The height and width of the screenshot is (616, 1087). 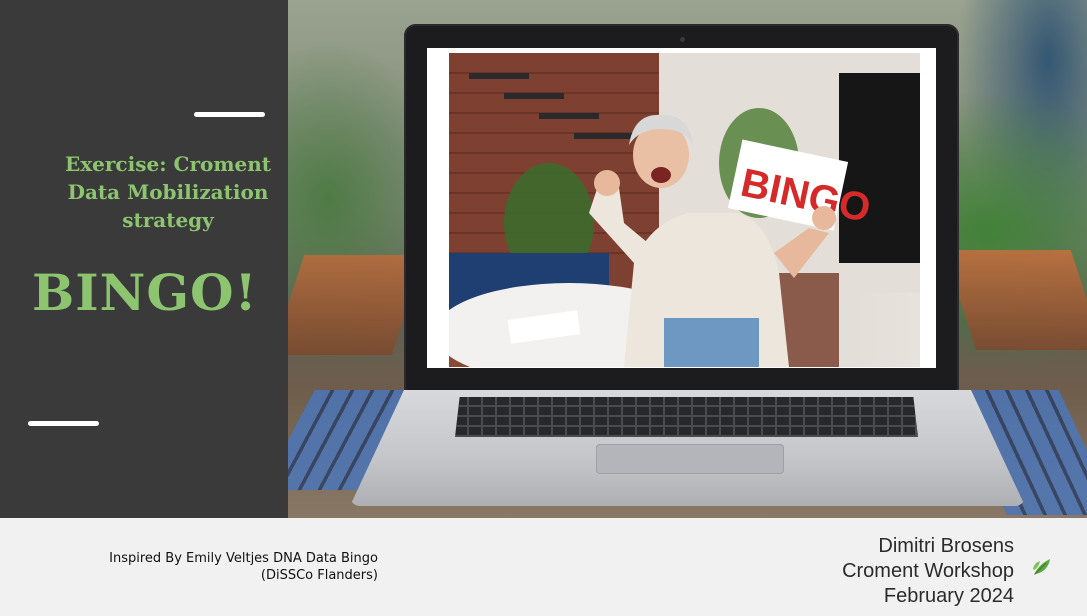 What do you see at coordinates (168, 164) in the screenshot?
I see `exercise-title-line: Exercise: Croment` at bounding box center [168, 164].